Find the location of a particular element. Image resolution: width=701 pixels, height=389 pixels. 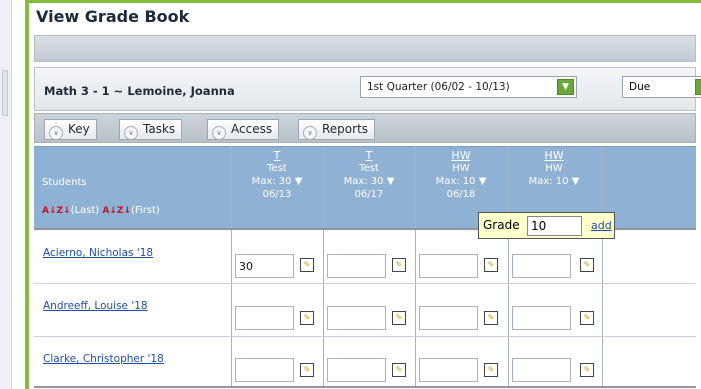

key-button-label: Key is located at coordinates (79, 129).